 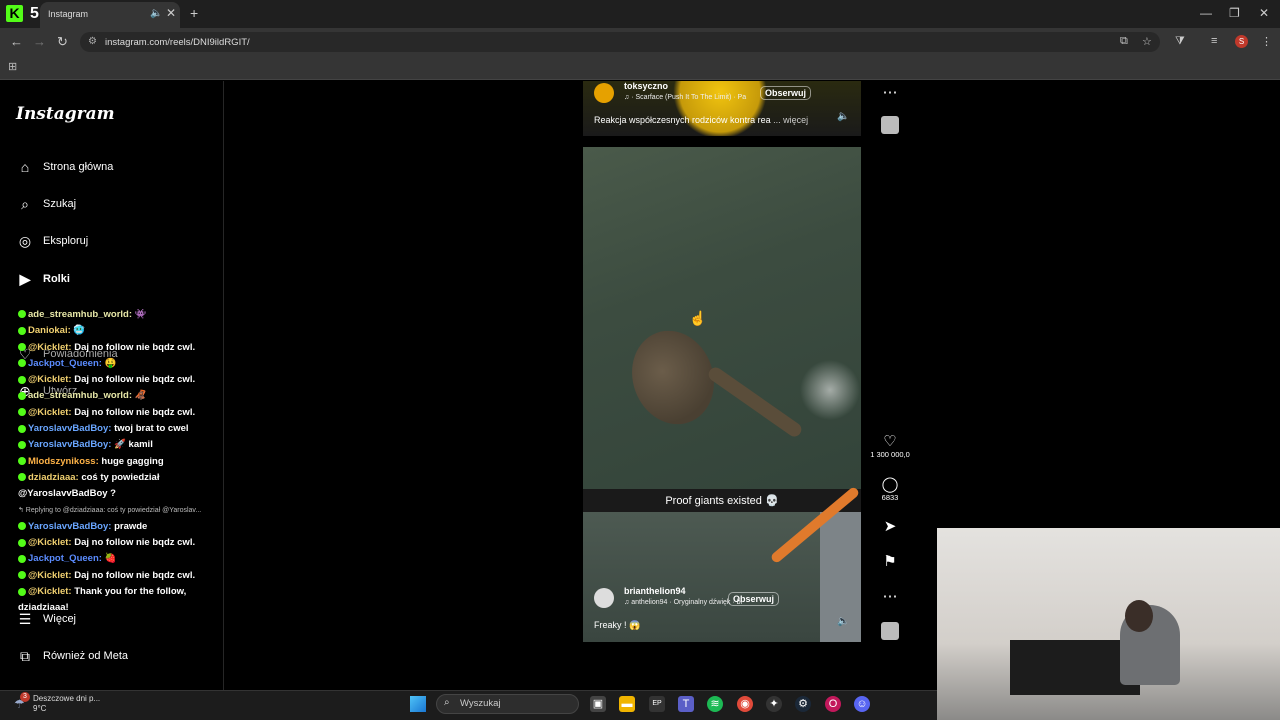 I want to click on send-icon: ➤, so click(x=890, y=526).